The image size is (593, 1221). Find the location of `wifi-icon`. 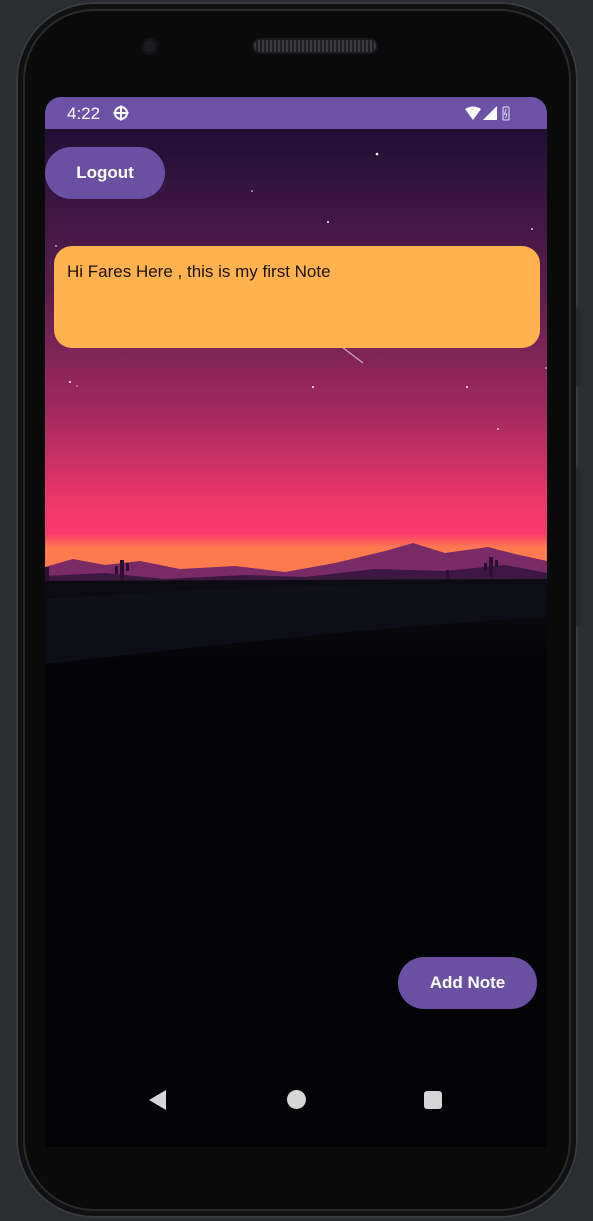

wifi-icon is located at coordinates (473, 113).